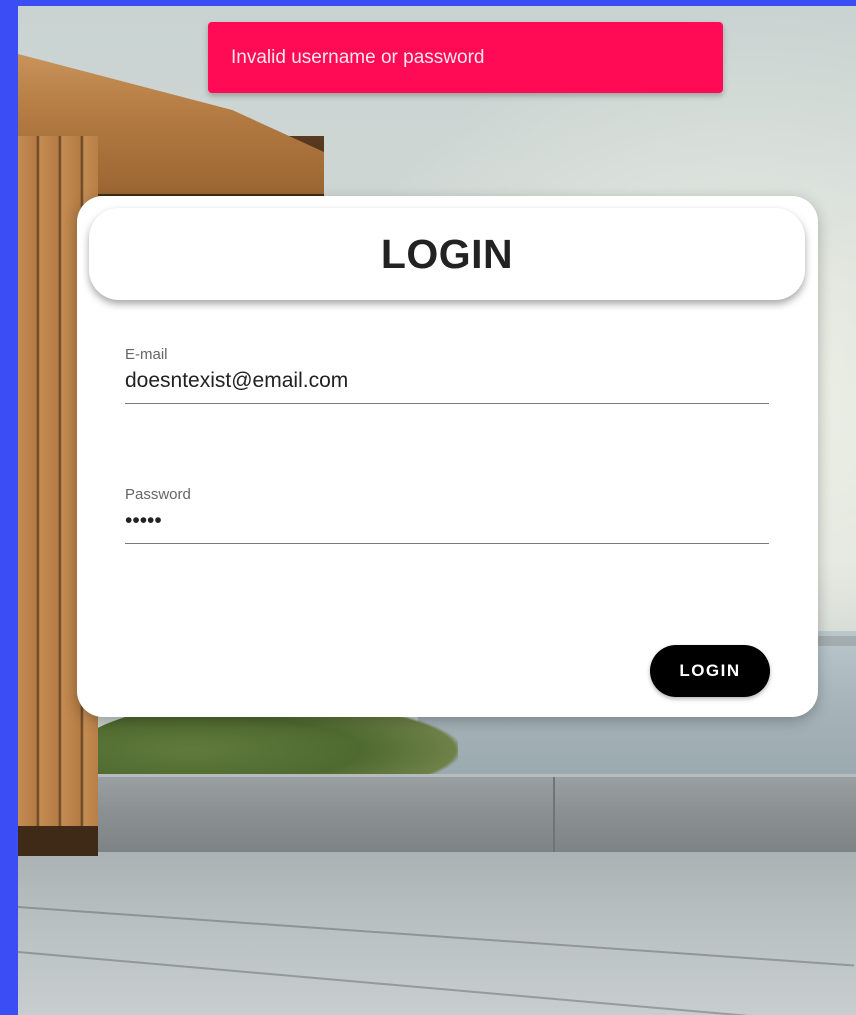 The width and height of the screenshot is (856, 1015). I want to click on login-card-header: LOGIN, so click(447, 254).